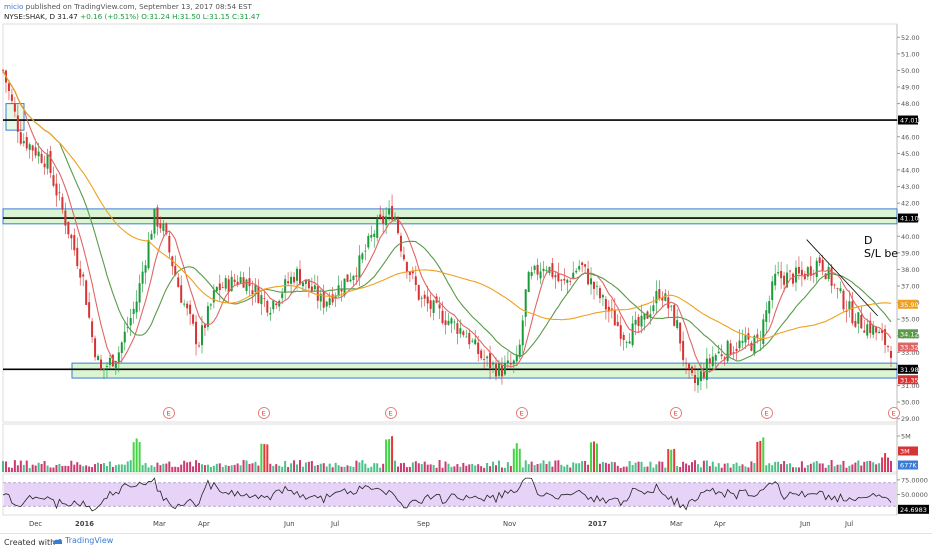 The width and height of the screenshot is (932, 551). I want to click on tradingview-logo-icon, so click(57, 541).